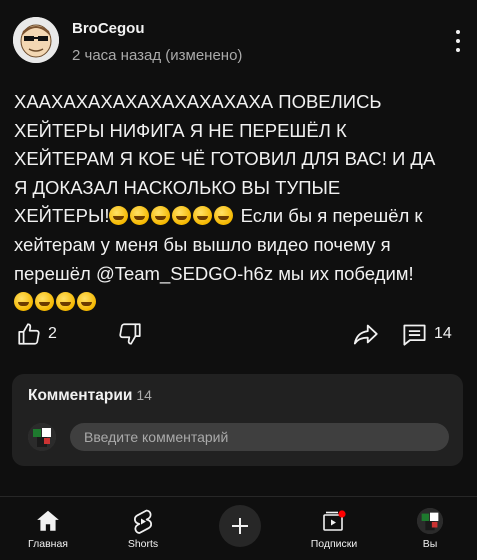 The height and width of the screenshot is (560, 477). I want to click on nav-subscriptions-label: Подписки, so click(334, 544).